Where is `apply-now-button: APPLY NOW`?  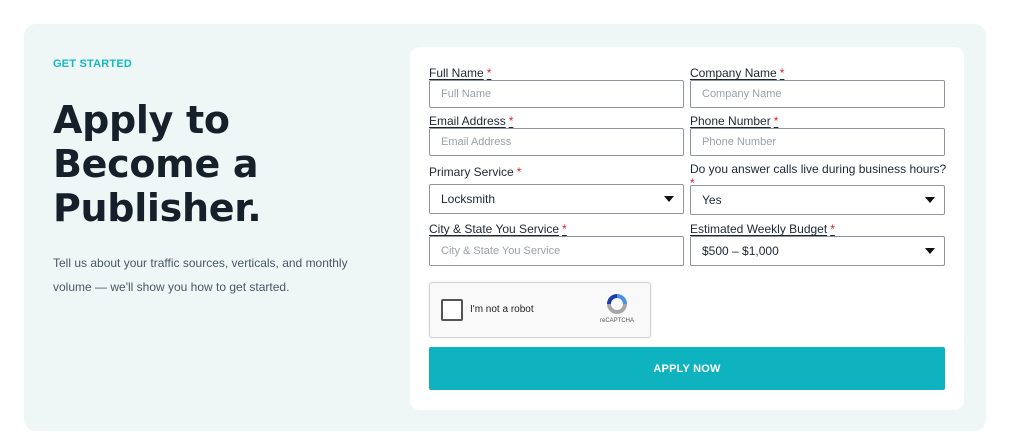
apply-now-button: APPLY NOW is located at coordinates (687, 368).